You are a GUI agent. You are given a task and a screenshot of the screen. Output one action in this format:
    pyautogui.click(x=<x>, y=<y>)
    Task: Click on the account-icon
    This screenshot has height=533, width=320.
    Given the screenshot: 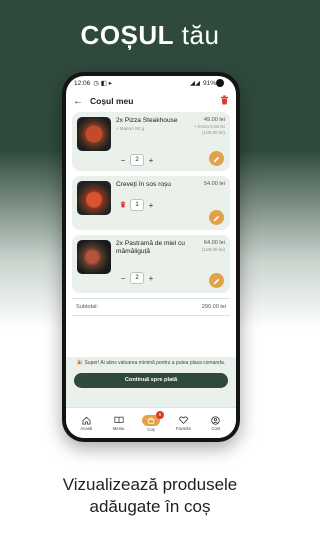 What is the action you would take?
    pyautogui.click(x=215, y=420)
    